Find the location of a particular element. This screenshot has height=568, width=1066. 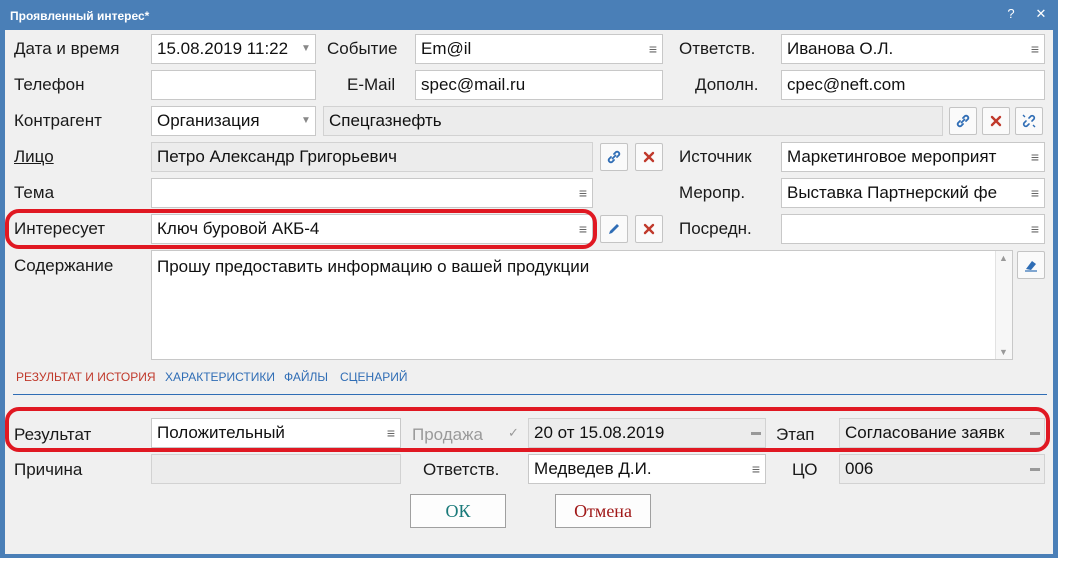

cancel-button: Отмена is located at coordinates (603, 511).